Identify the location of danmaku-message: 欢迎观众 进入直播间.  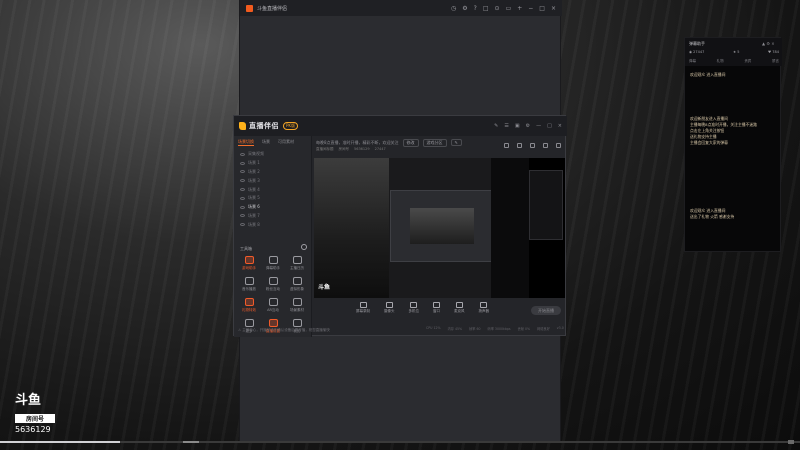
(734, 75).